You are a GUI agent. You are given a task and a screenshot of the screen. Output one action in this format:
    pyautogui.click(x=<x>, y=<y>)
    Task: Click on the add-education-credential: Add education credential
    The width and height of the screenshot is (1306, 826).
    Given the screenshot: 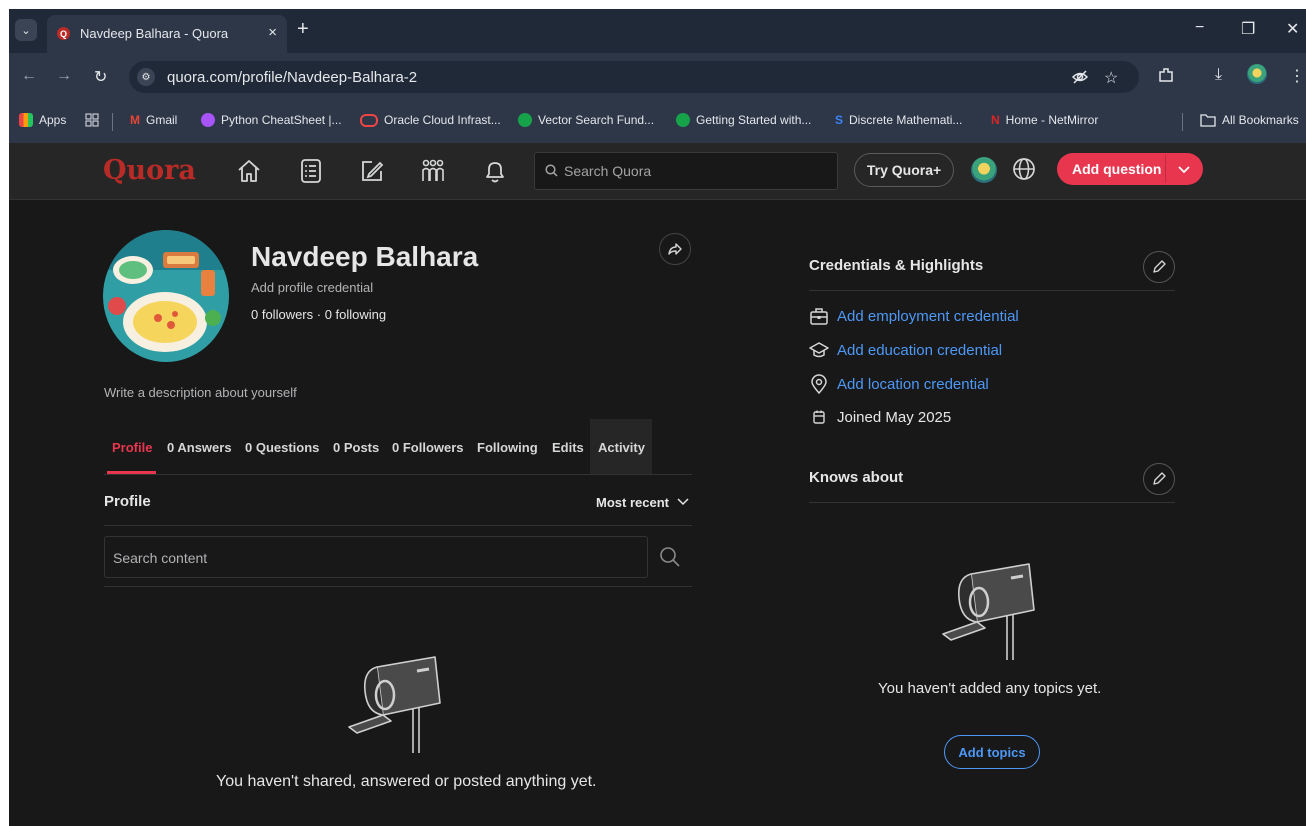 What is the action you would take?
    pyautogui.click(x=905, y=350)
    